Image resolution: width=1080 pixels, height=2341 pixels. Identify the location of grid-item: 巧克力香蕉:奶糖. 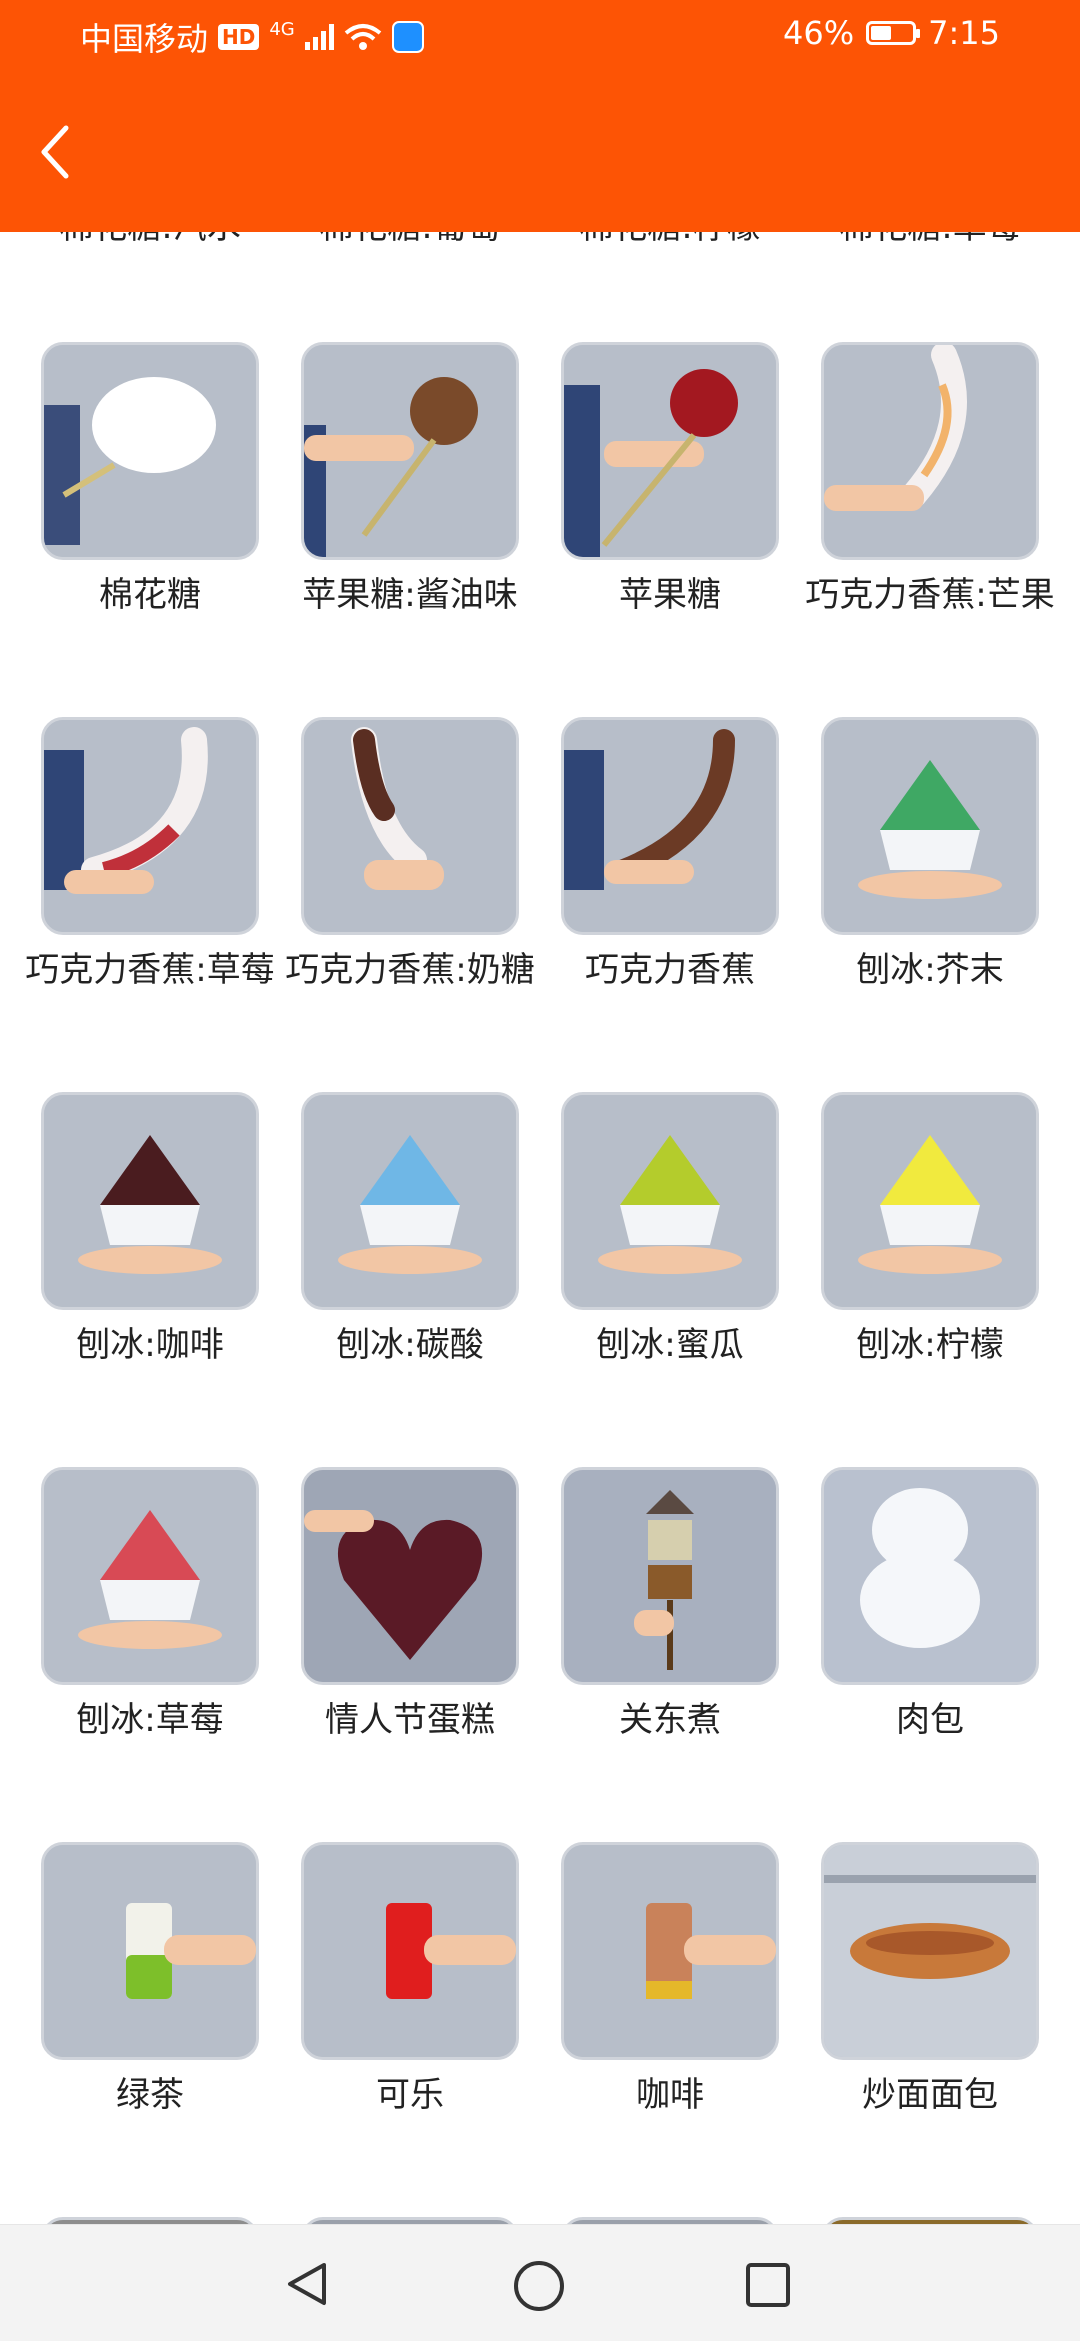
(410, 856).